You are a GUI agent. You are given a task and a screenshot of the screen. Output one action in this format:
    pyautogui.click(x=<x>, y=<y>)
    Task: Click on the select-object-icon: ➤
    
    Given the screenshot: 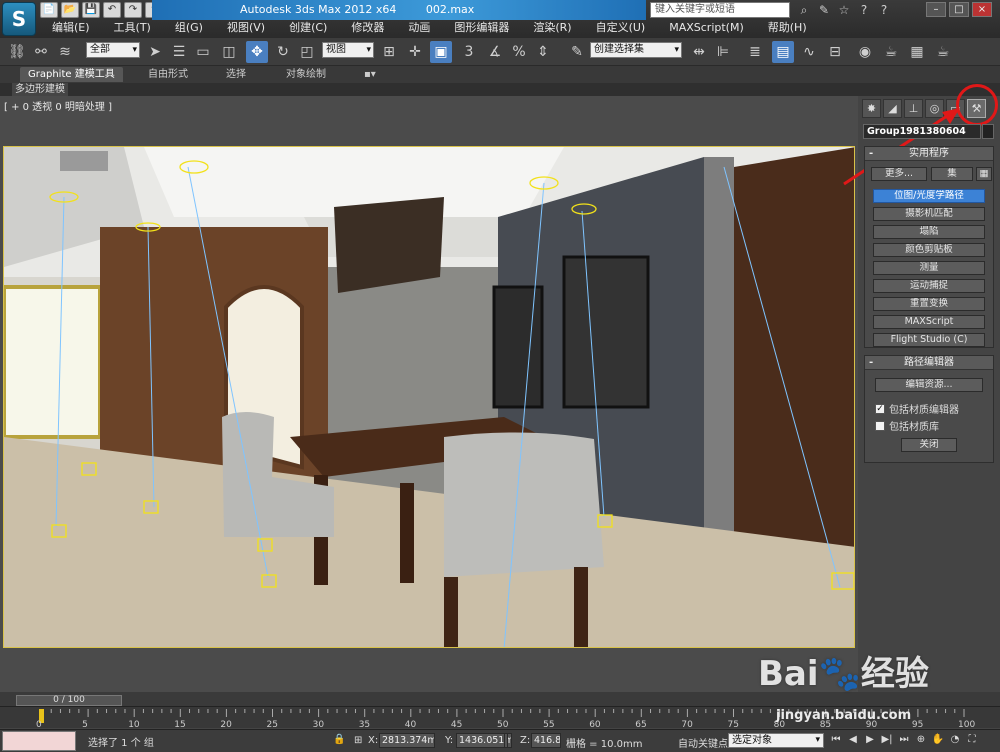 What is the action you would take?
    pyautogui.click(x=155, y=52)
    